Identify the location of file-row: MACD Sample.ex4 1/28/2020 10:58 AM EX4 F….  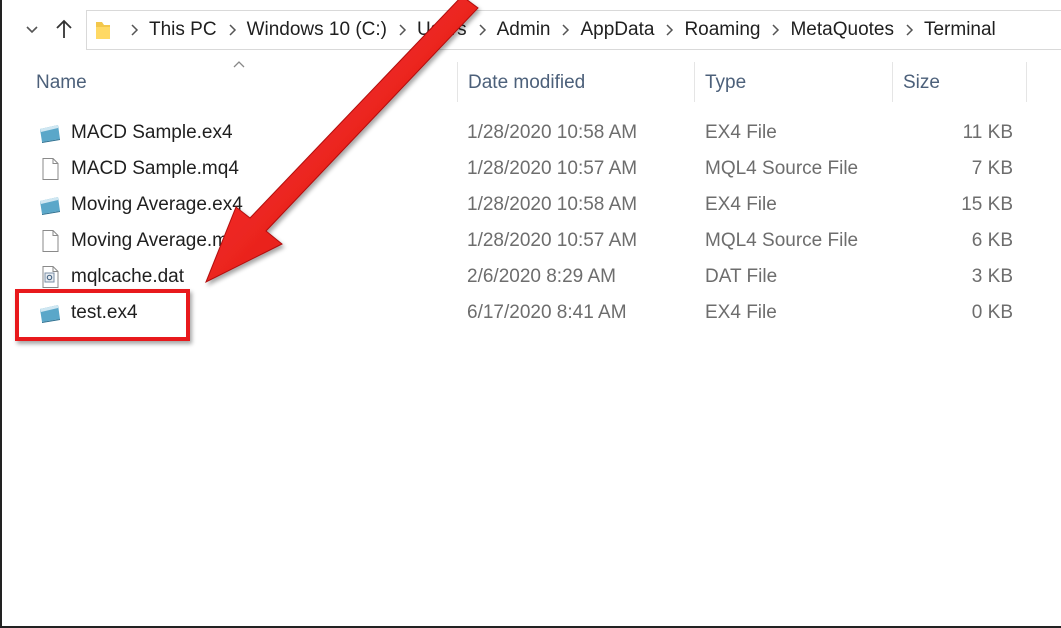
(530, 133).